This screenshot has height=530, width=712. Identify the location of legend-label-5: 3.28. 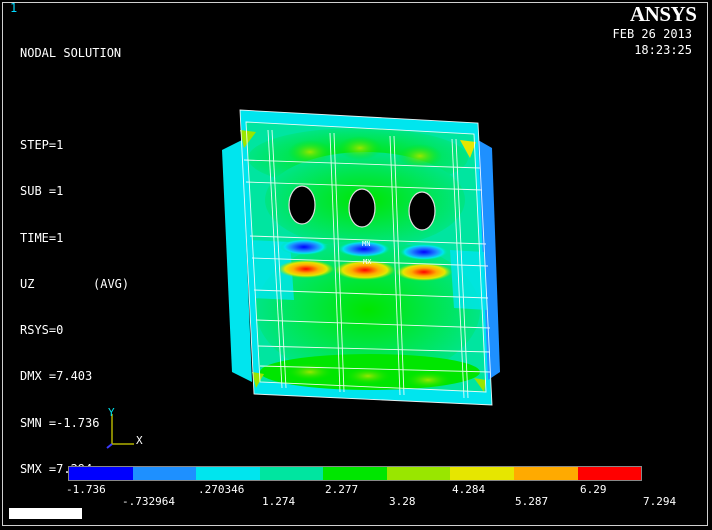
(402, 501).